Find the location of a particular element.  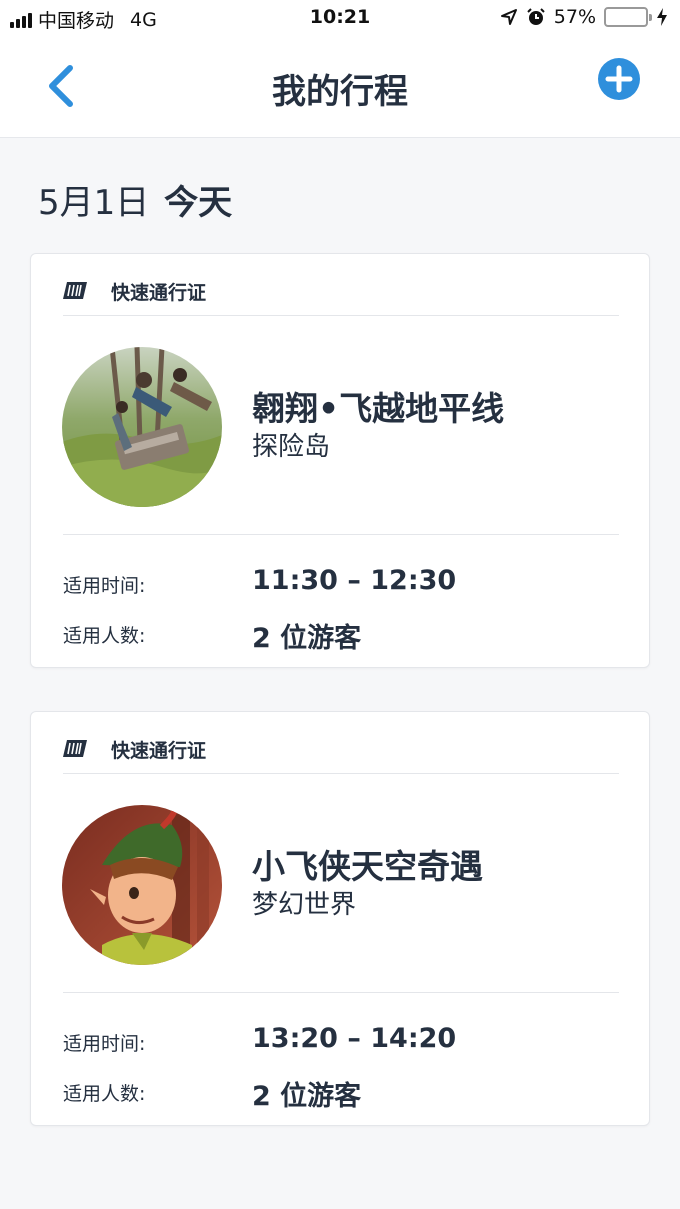

add-button is located at coordinates (619, 79).